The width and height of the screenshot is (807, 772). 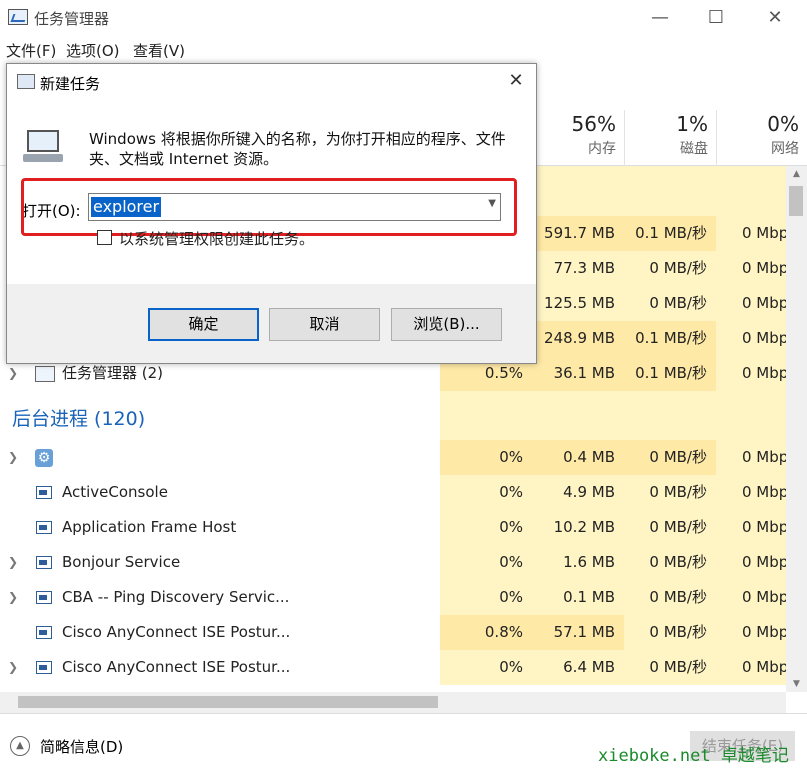 I want to click on menu-bar: 文件(F) 选项(O) 查看(V), so click(x=403, y=49).